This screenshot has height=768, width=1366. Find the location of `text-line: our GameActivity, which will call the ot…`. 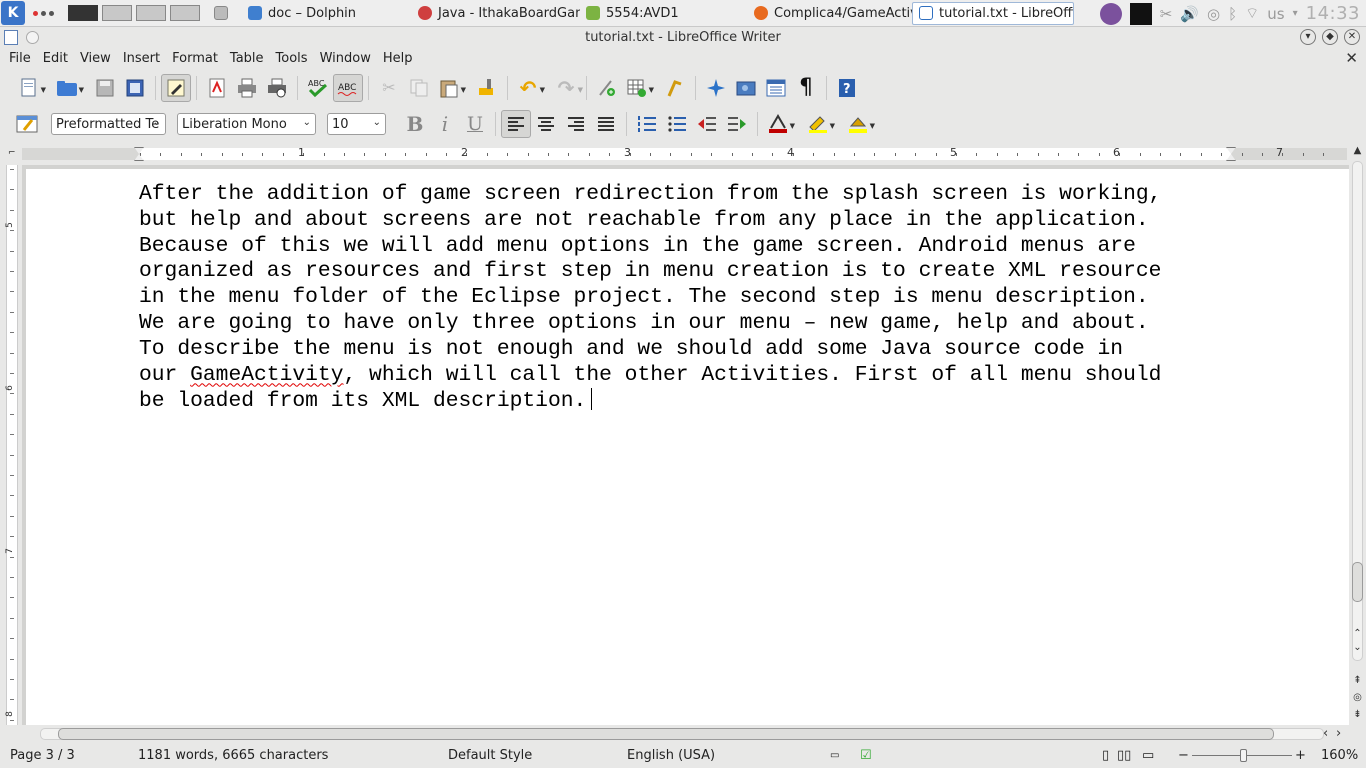

text-line: our GameActivity, which will call the ot… is located at coordinates (689, 376).